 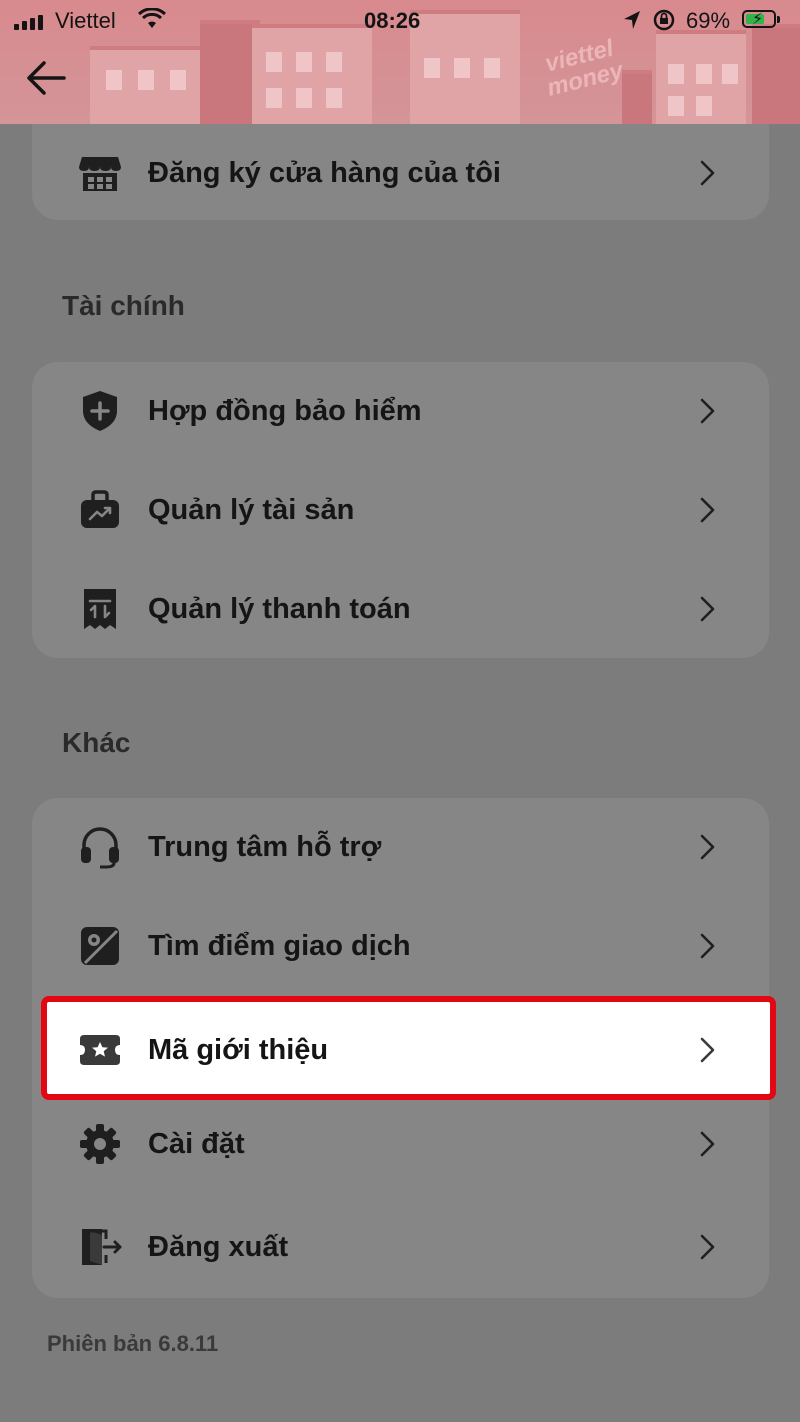 I want to click on menu-item-find-transaction-point: Tìm điểm giao dịch, so click(x=400, y=946).